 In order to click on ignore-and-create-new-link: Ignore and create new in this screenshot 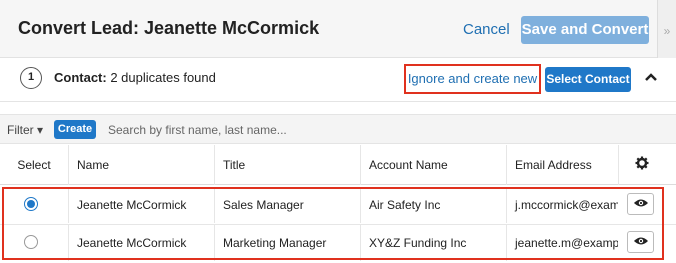, I will do `click(472, 79)`.